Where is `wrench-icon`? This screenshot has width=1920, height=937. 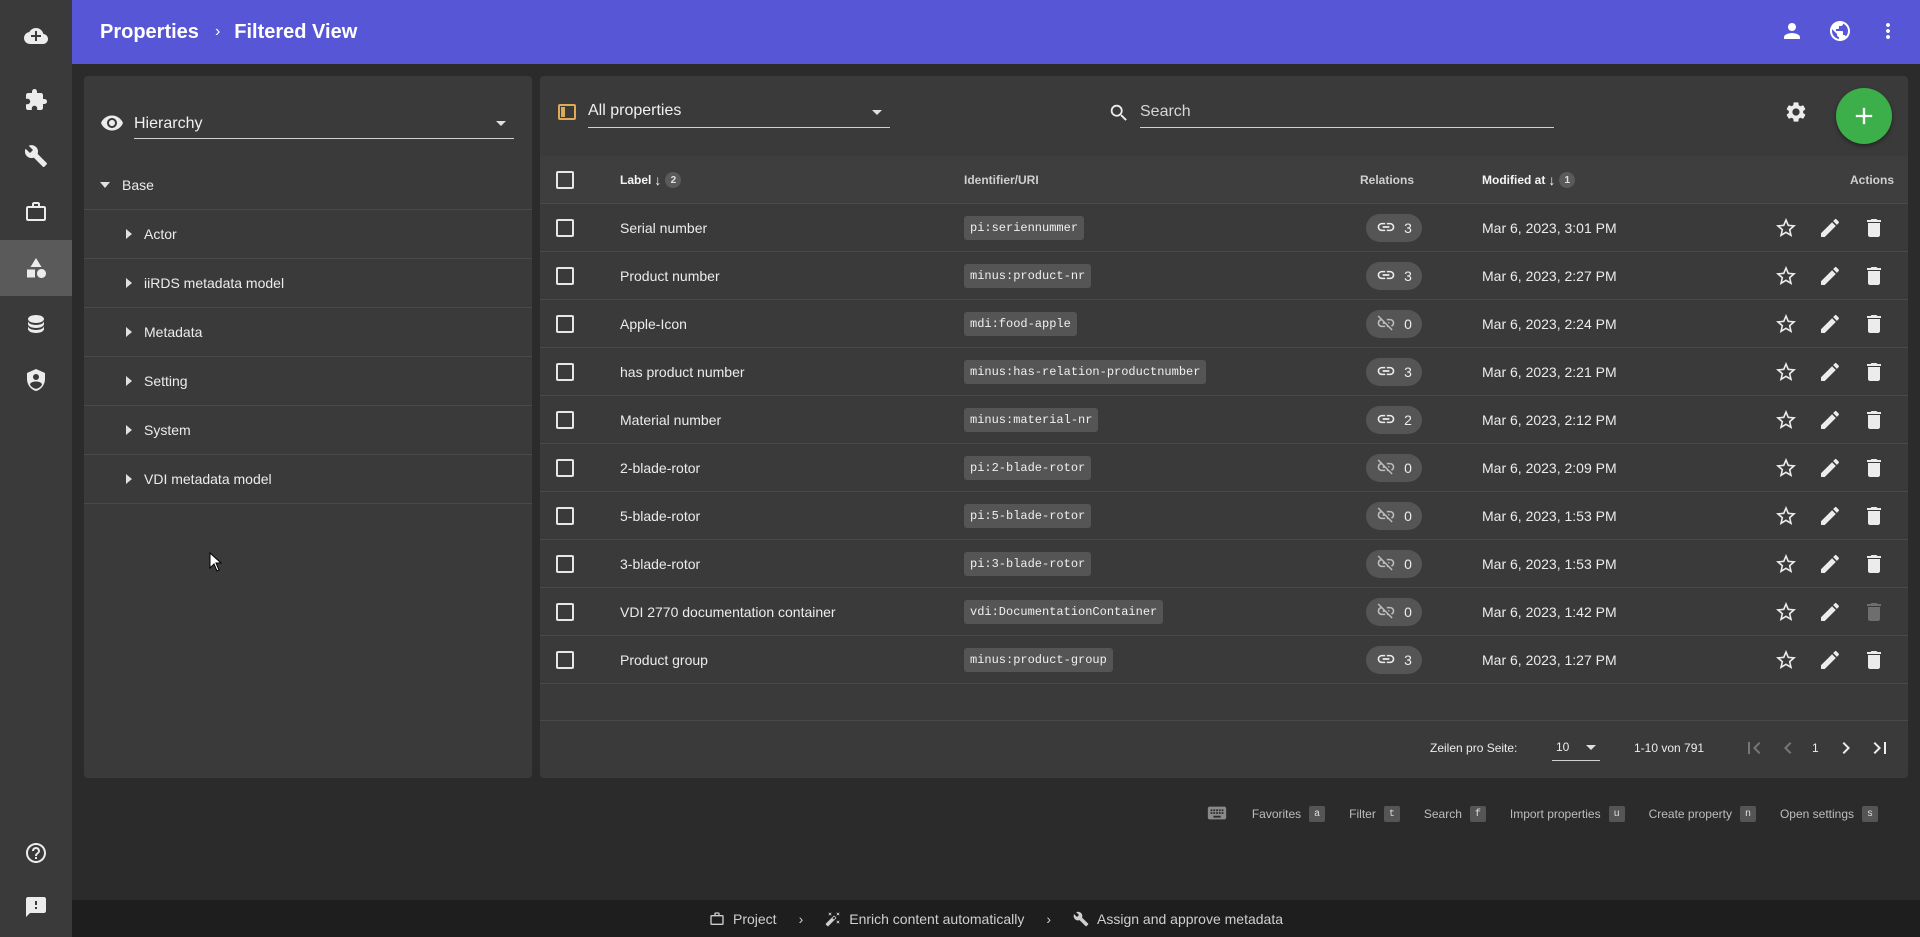 wrench-icon is located at coordinates (36, 156).